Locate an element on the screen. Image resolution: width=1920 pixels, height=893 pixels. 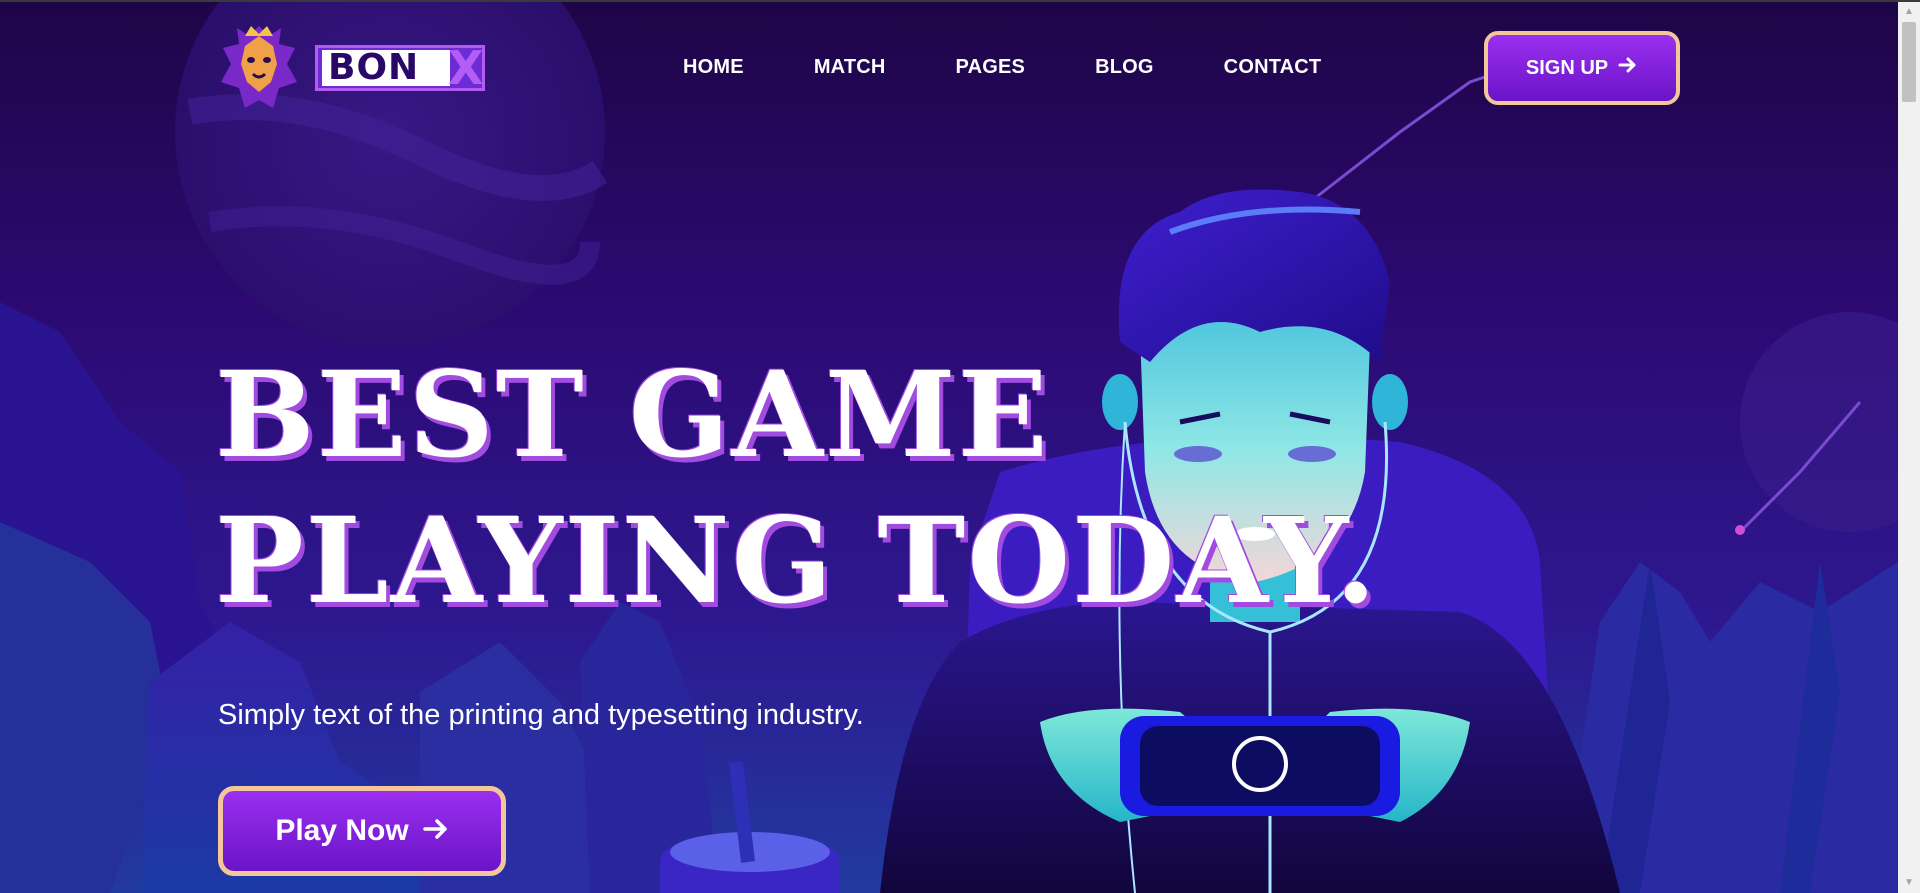
play-now-label: Play Now is located at coordinates (342, 830).